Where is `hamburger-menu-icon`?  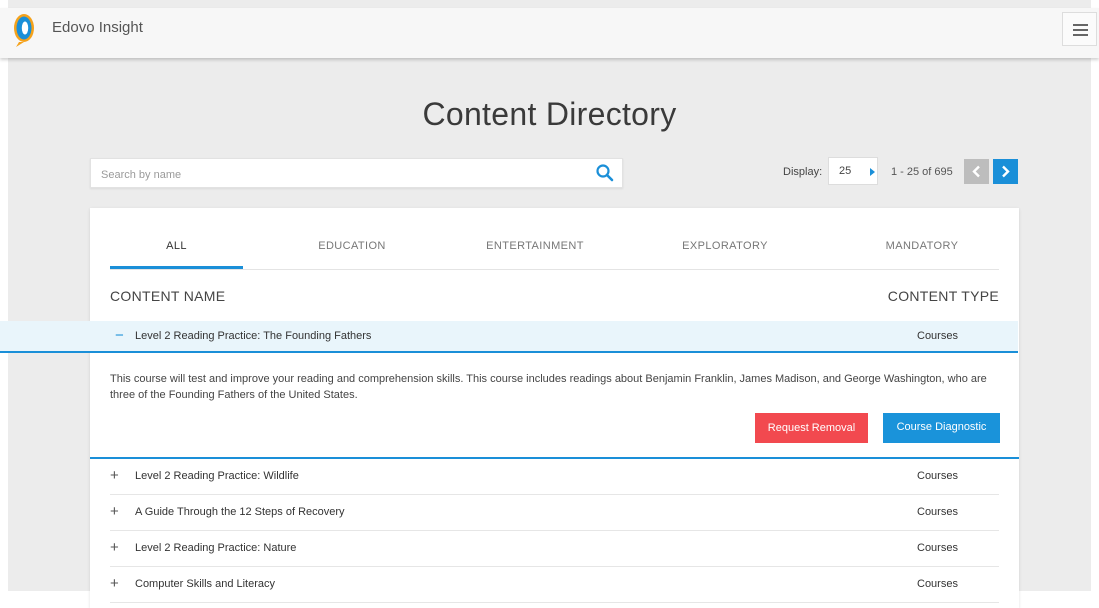 hamburger-menu-icon is located at coordinates (1080, 25).